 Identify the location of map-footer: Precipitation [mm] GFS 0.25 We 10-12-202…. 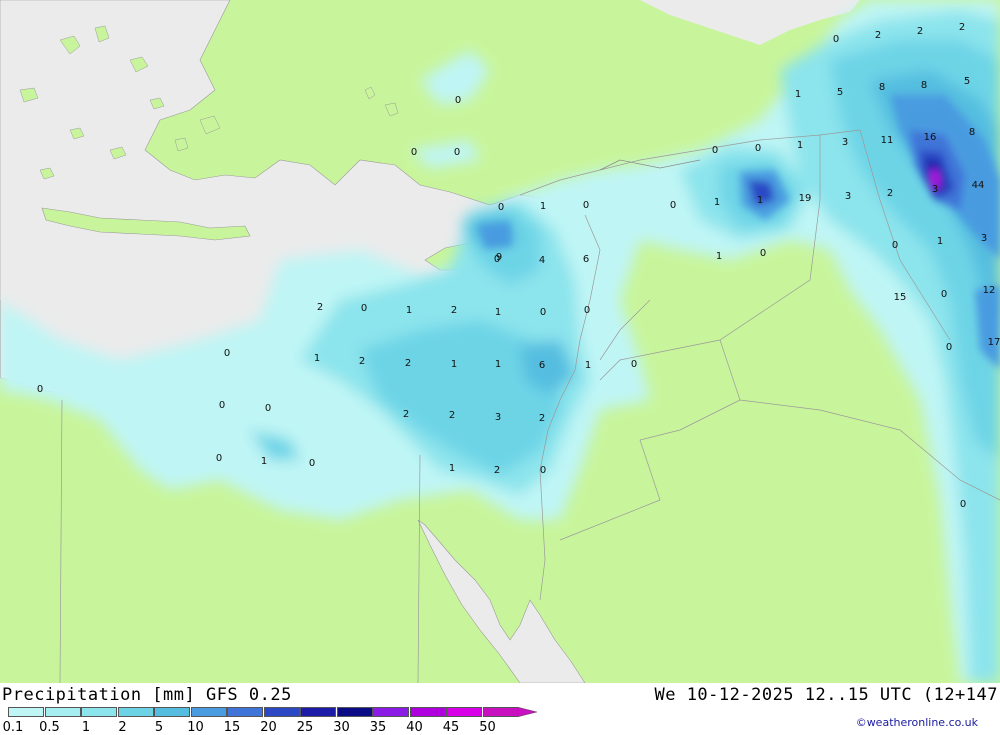
(500, 709).